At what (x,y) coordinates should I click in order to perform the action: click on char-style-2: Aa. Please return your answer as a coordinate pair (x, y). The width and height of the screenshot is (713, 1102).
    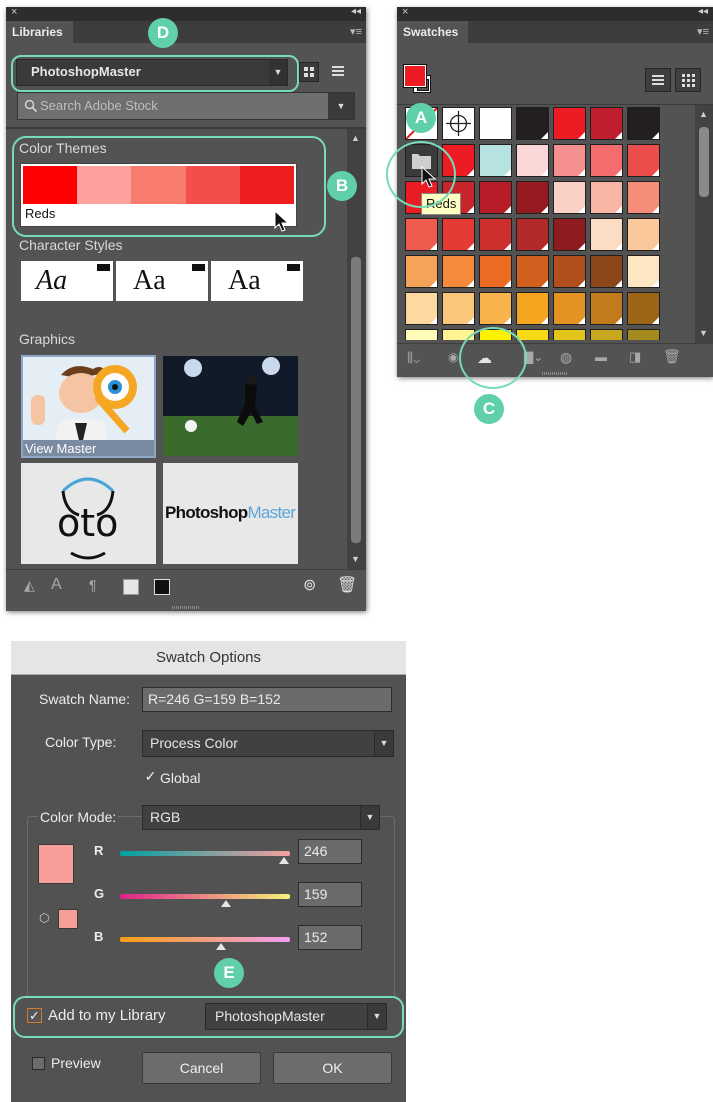
    Looking at the image, I should click on (162, 281).